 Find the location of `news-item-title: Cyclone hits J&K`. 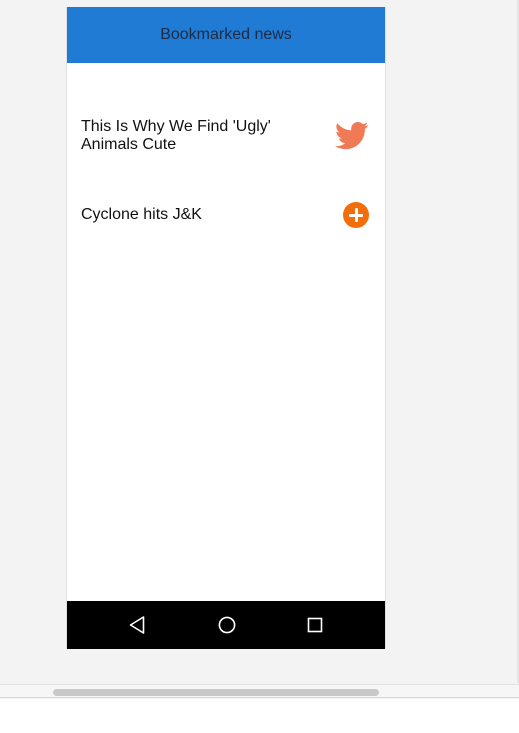

news-item-title: Cyclone hits J&K is located at coordinates (141, 214).